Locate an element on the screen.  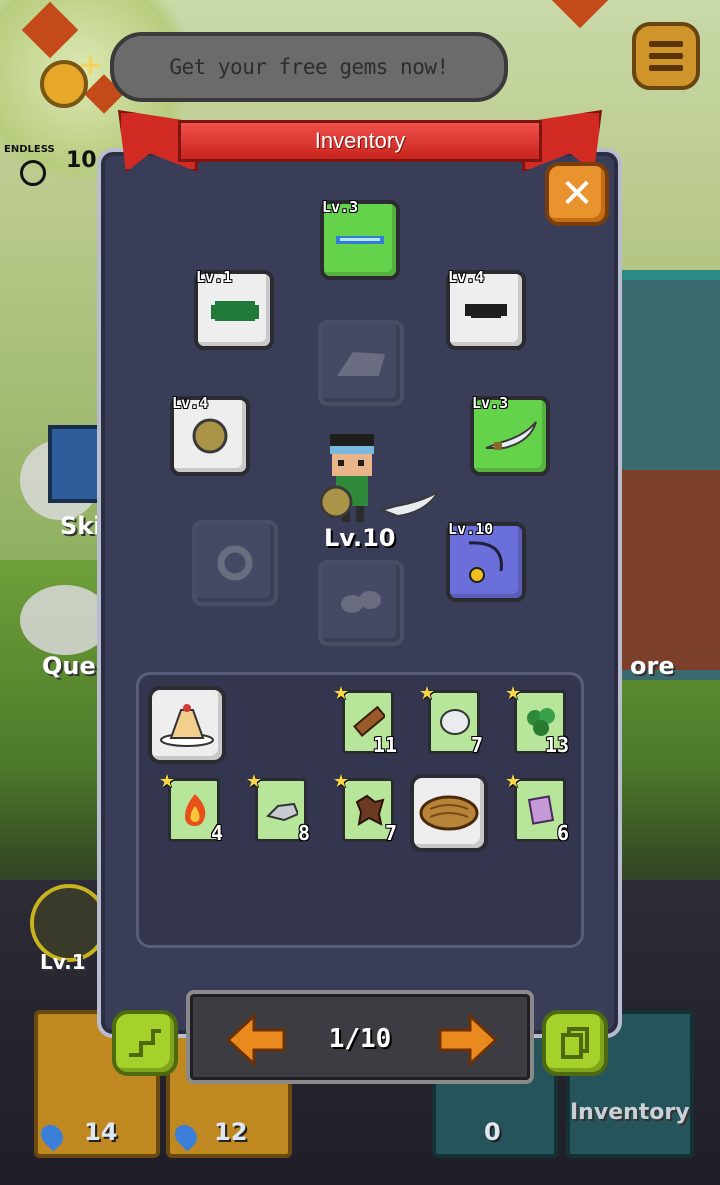
bottom-inventory-label: Inventory is located at coordinates (630, 1112).